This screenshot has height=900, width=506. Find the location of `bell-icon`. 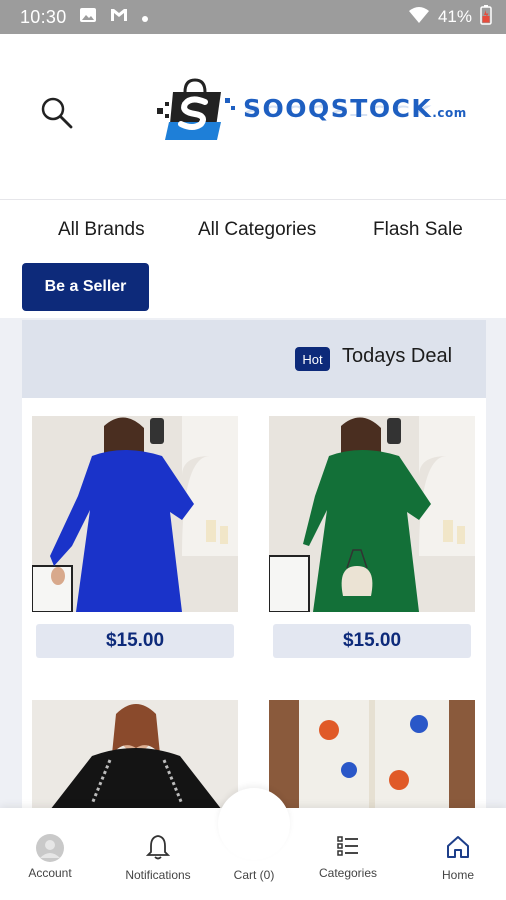

bell-icon is located at coordinates (158, 847).